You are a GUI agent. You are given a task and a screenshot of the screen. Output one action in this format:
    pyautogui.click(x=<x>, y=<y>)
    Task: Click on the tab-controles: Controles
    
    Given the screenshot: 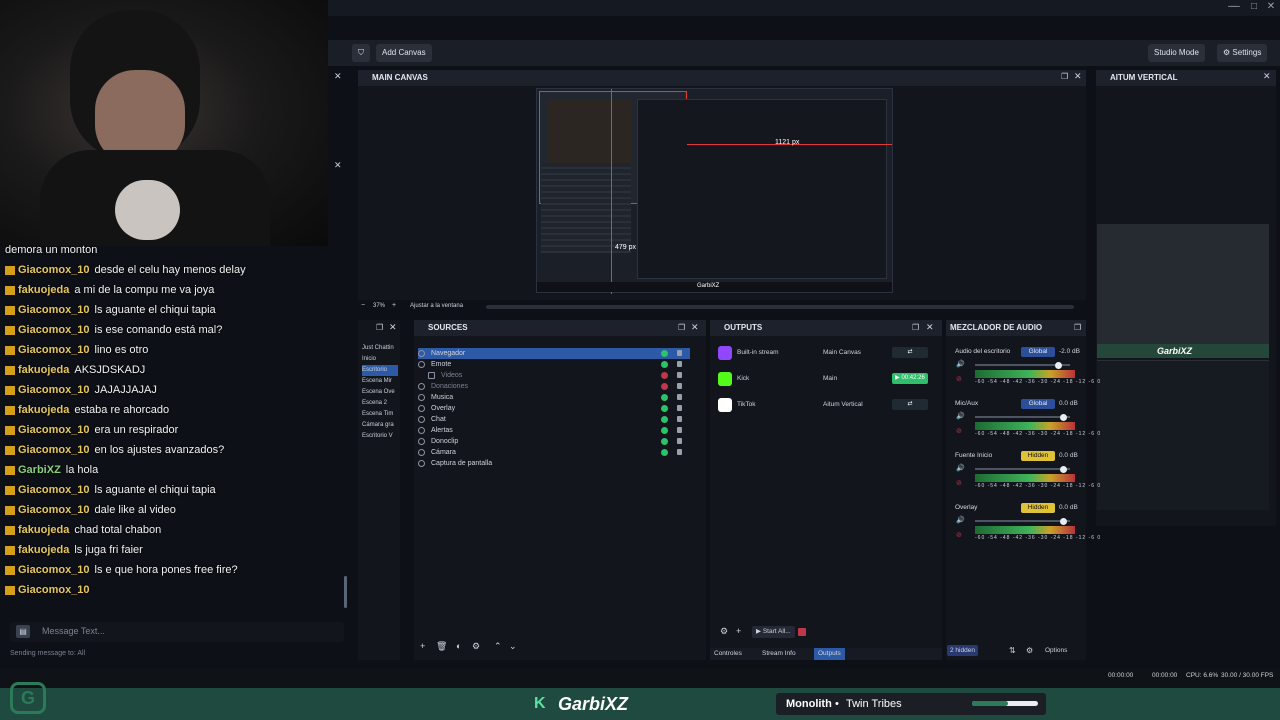 What is the action you would take?
    pyautogui.click(x=728, y=653)
    